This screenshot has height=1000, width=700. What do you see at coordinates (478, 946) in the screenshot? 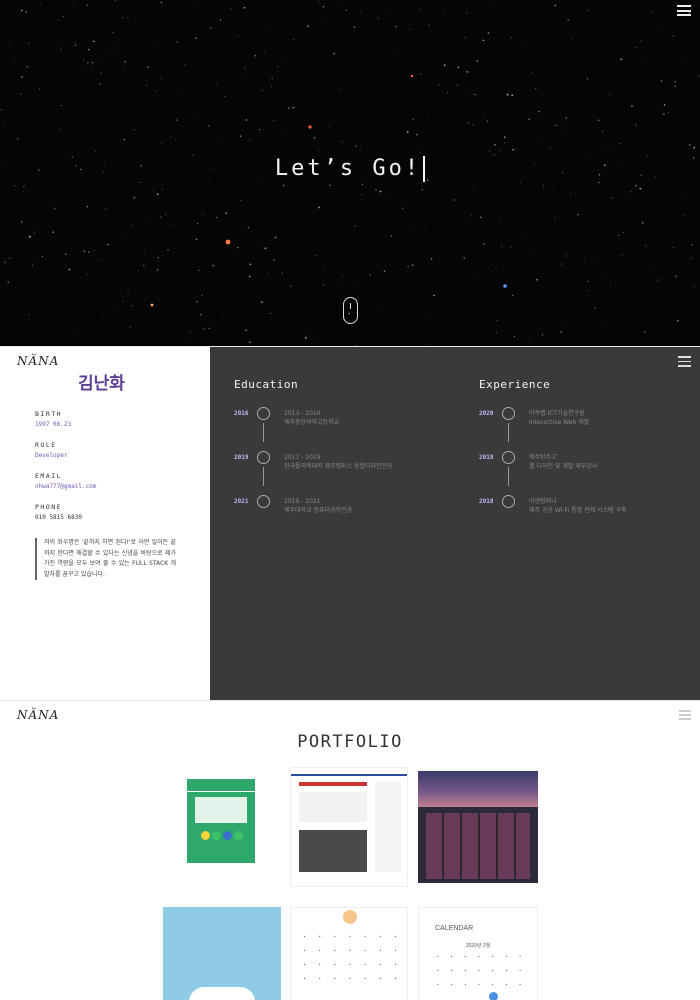
I see `calendar-month: 2020년 2월` at bounding box center [478, 946].